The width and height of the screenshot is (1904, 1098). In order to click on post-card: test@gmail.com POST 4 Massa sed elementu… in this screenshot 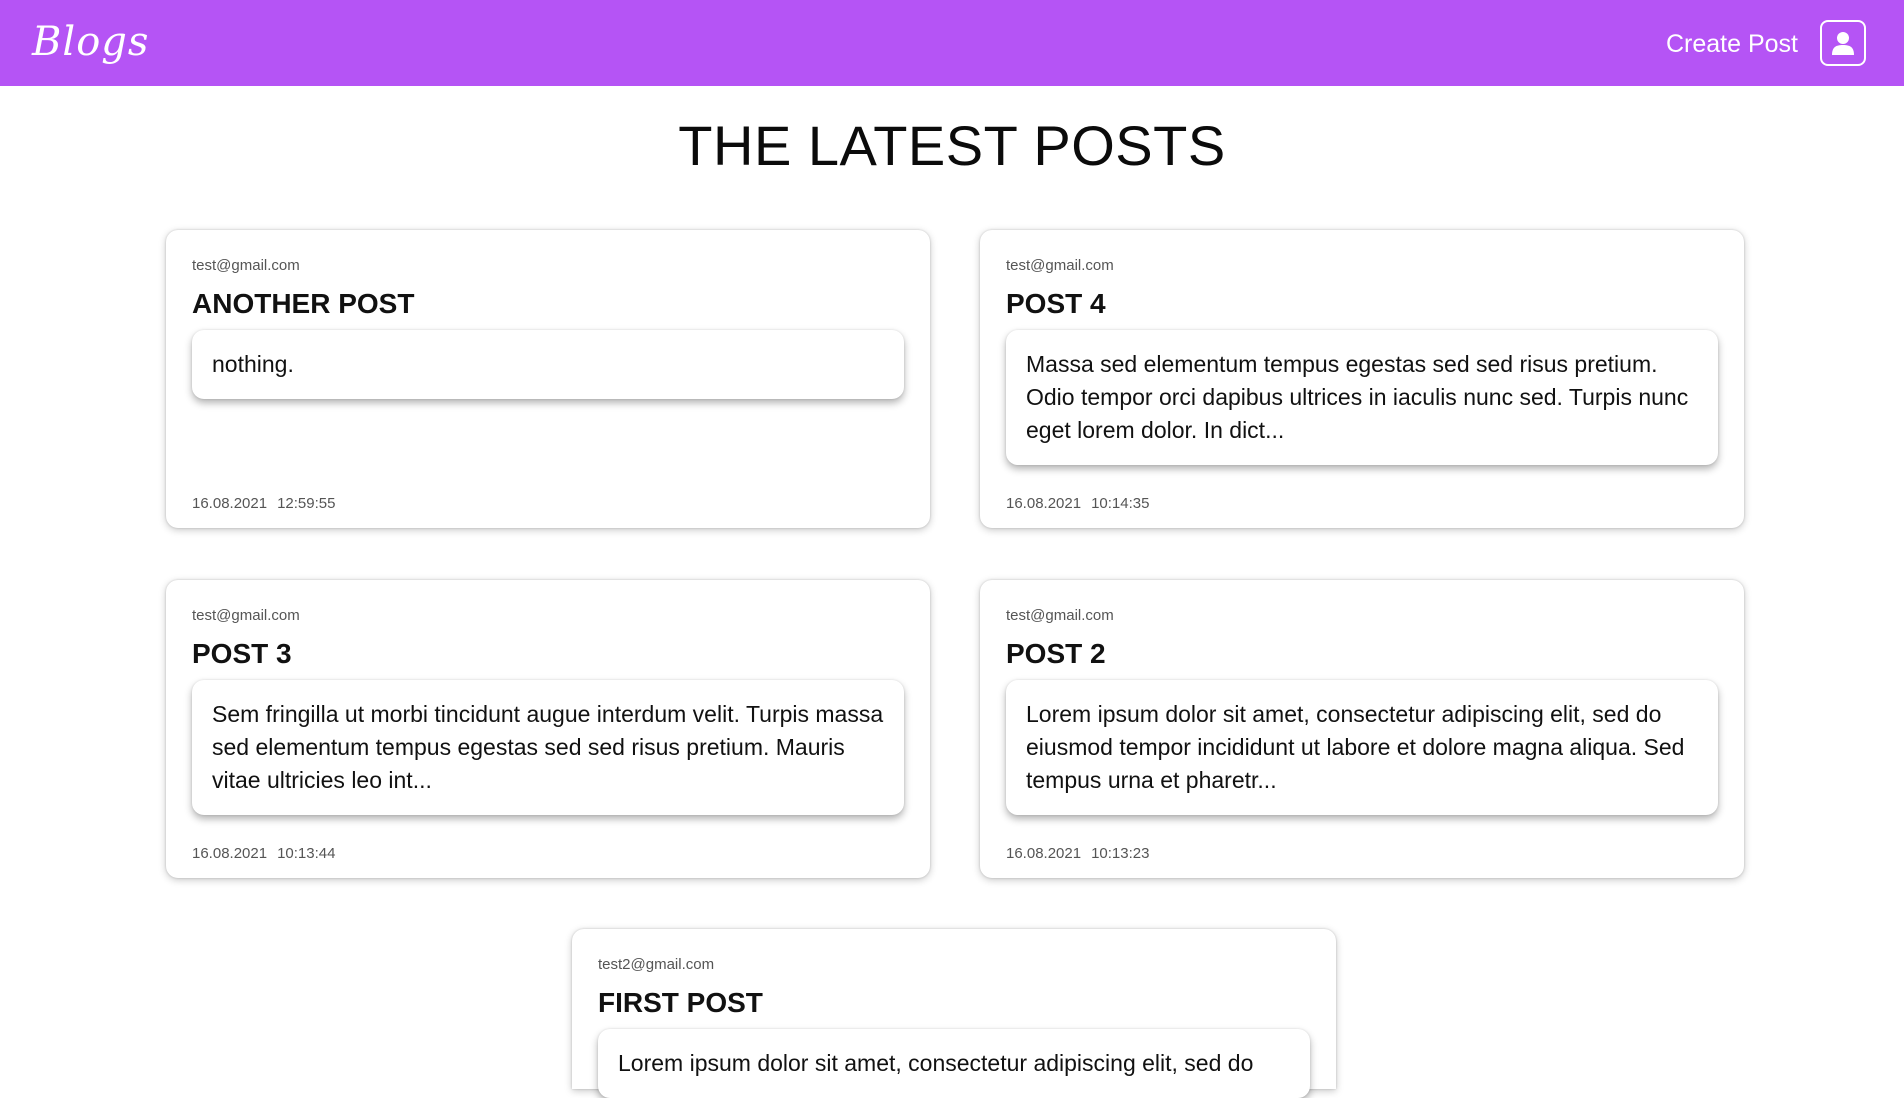, I will do `click(1362, 379)`.